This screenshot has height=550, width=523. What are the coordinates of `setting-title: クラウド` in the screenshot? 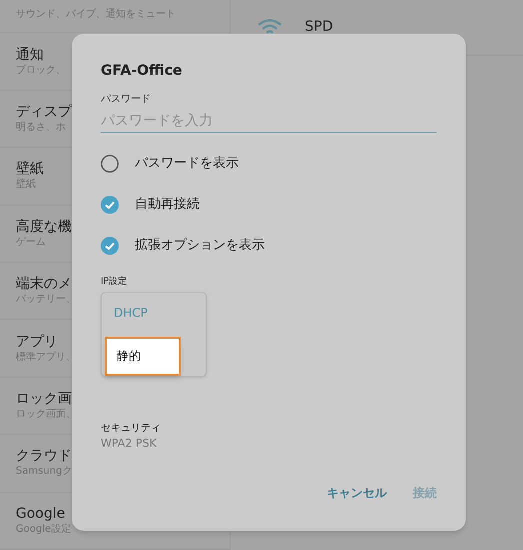 It's located at (44, 456).